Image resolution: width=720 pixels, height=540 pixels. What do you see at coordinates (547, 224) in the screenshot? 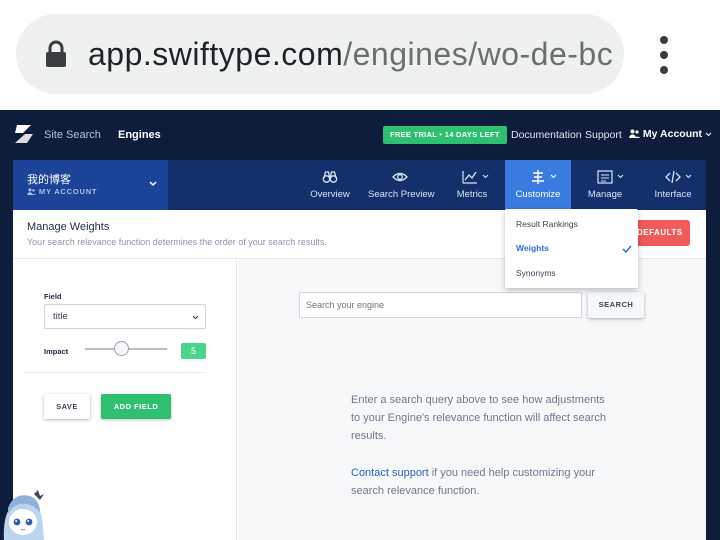
I see `menu-item-result-rankings: Result Rankings` at bounding box center [547, 224].